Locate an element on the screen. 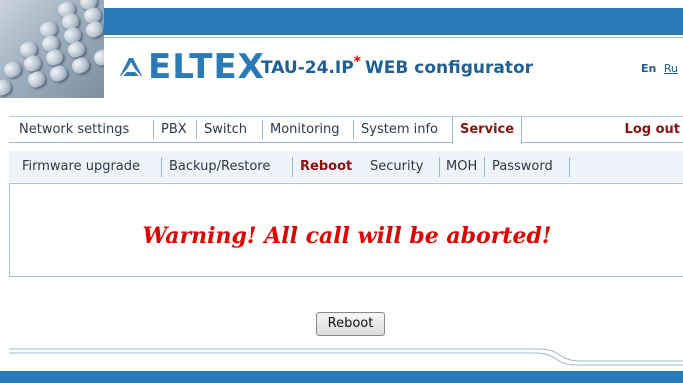 This screenshot has width=683, height=383. footer is located at coordinates (341, 364).